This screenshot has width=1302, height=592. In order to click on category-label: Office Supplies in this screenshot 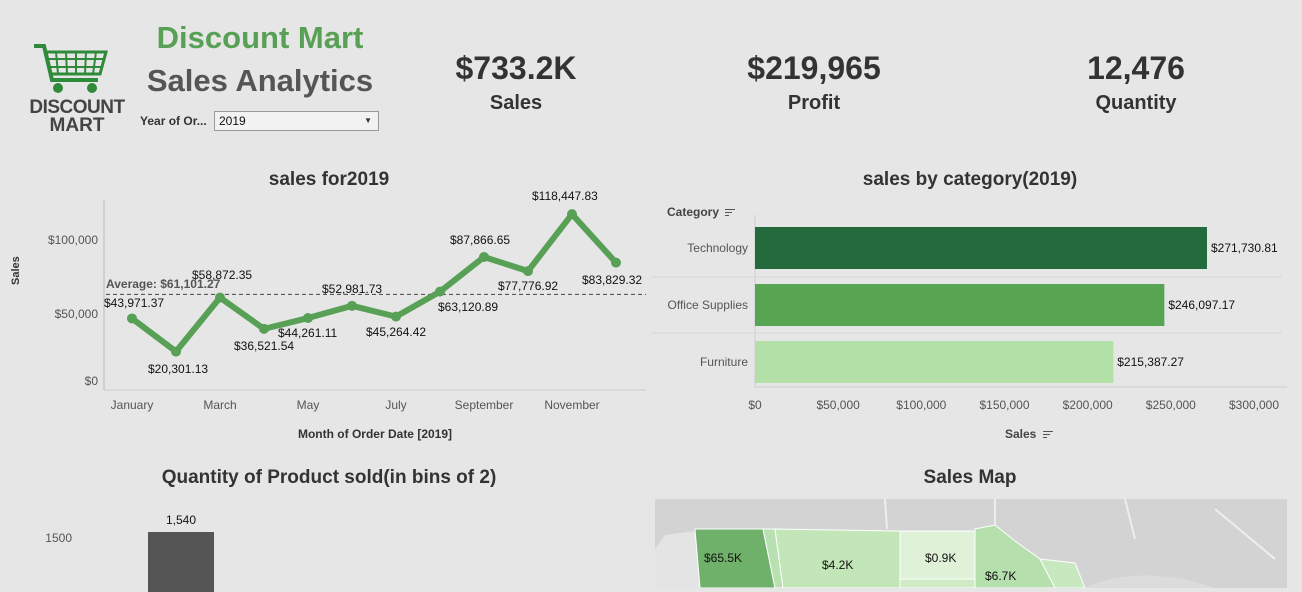, I will do `click(708, 305)`.